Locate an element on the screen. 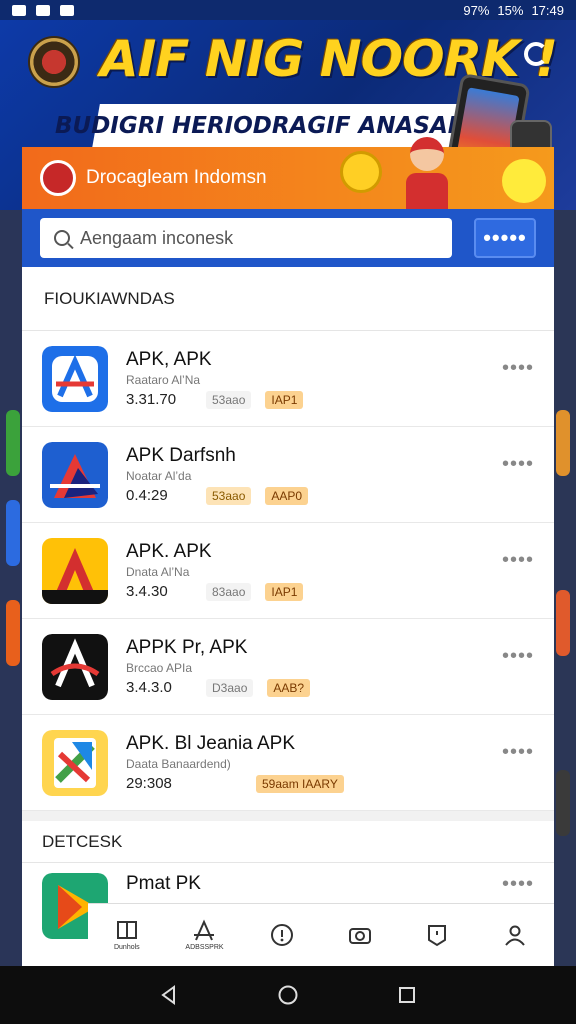 The image size is (576, 1024). mascot-illustration is located at coordinates (427, 171).